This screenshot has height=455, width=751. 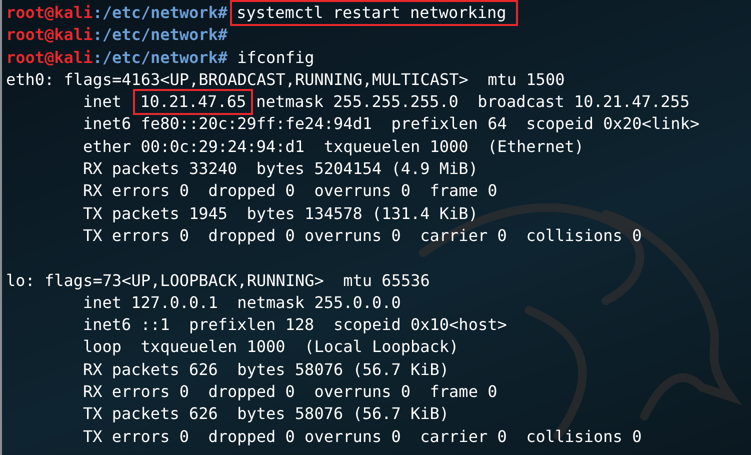 I want to click on output-text: eth0: flags=4163<UP,BROADCAST,RUNNING,MULTICAST> mtu 1500, so click(x=285, y=79).